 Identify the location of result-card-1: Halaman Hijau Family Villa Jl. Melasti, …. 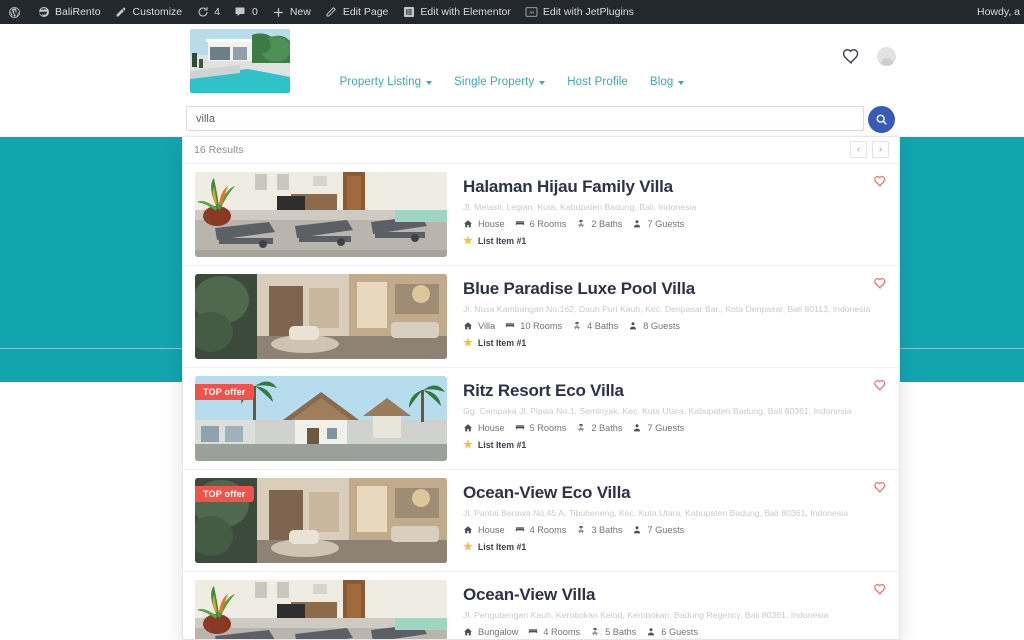
(541, 215).